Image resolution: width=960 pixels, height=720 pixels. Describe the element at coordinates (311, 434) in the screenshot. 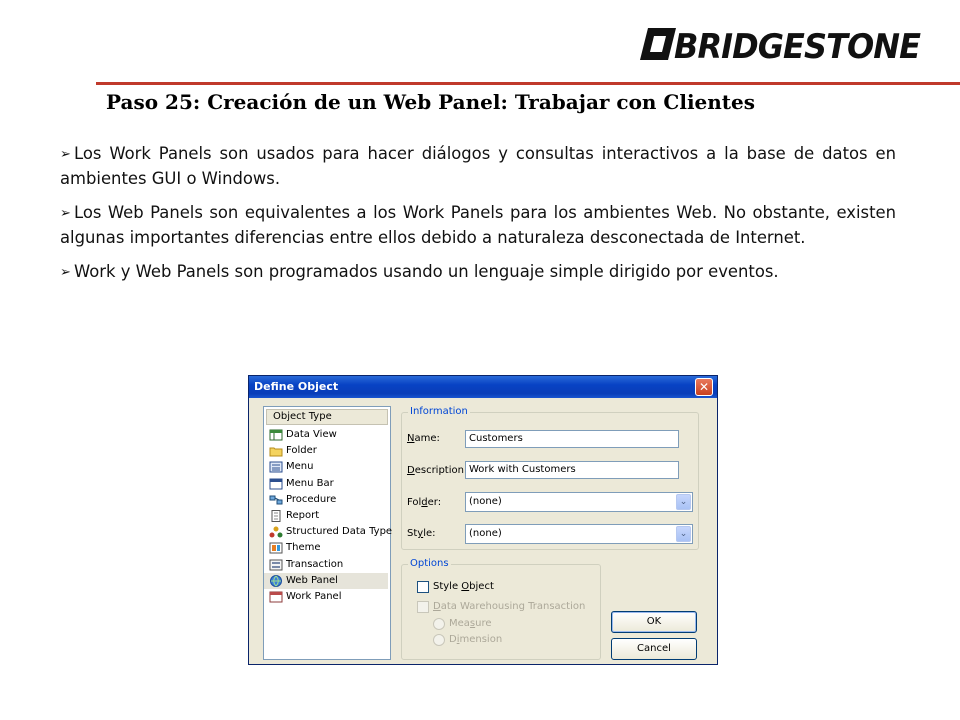

I see `list-item-label: Data View` at that location.